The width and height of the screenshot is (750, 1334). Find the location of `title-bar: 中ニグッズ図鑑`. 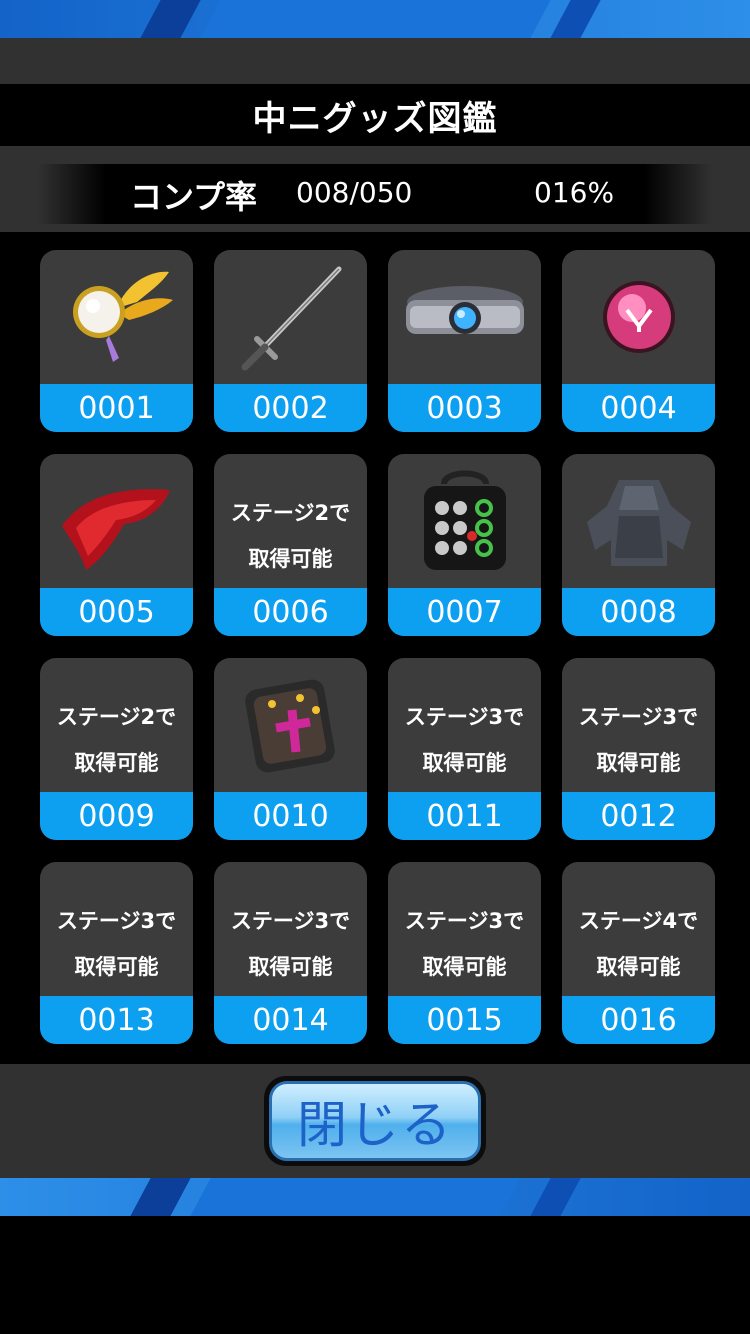

title-bar: 中ニグッズ図鑑 is located at coordinates (375, 115).